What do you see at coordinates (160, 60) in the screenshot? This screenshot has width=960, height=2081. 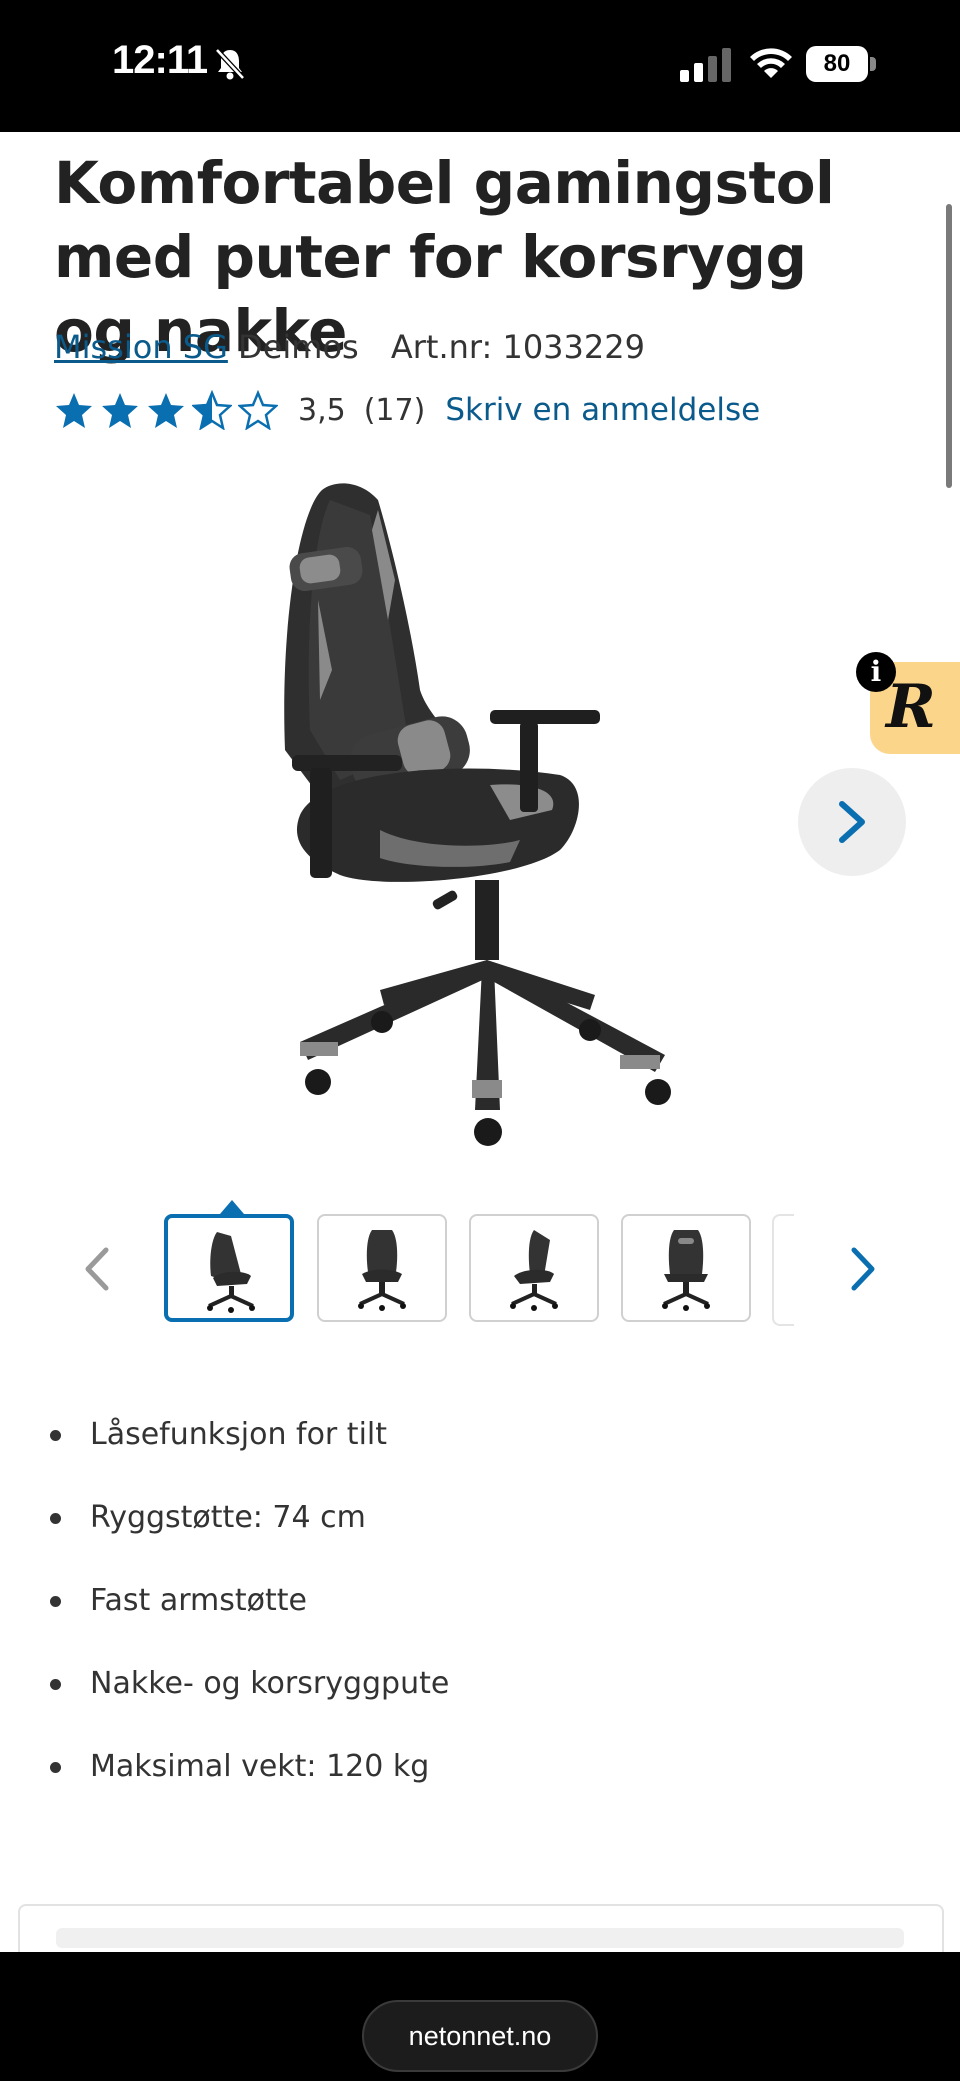 I see `clock: 12:11` at bounding box center [160, 60].